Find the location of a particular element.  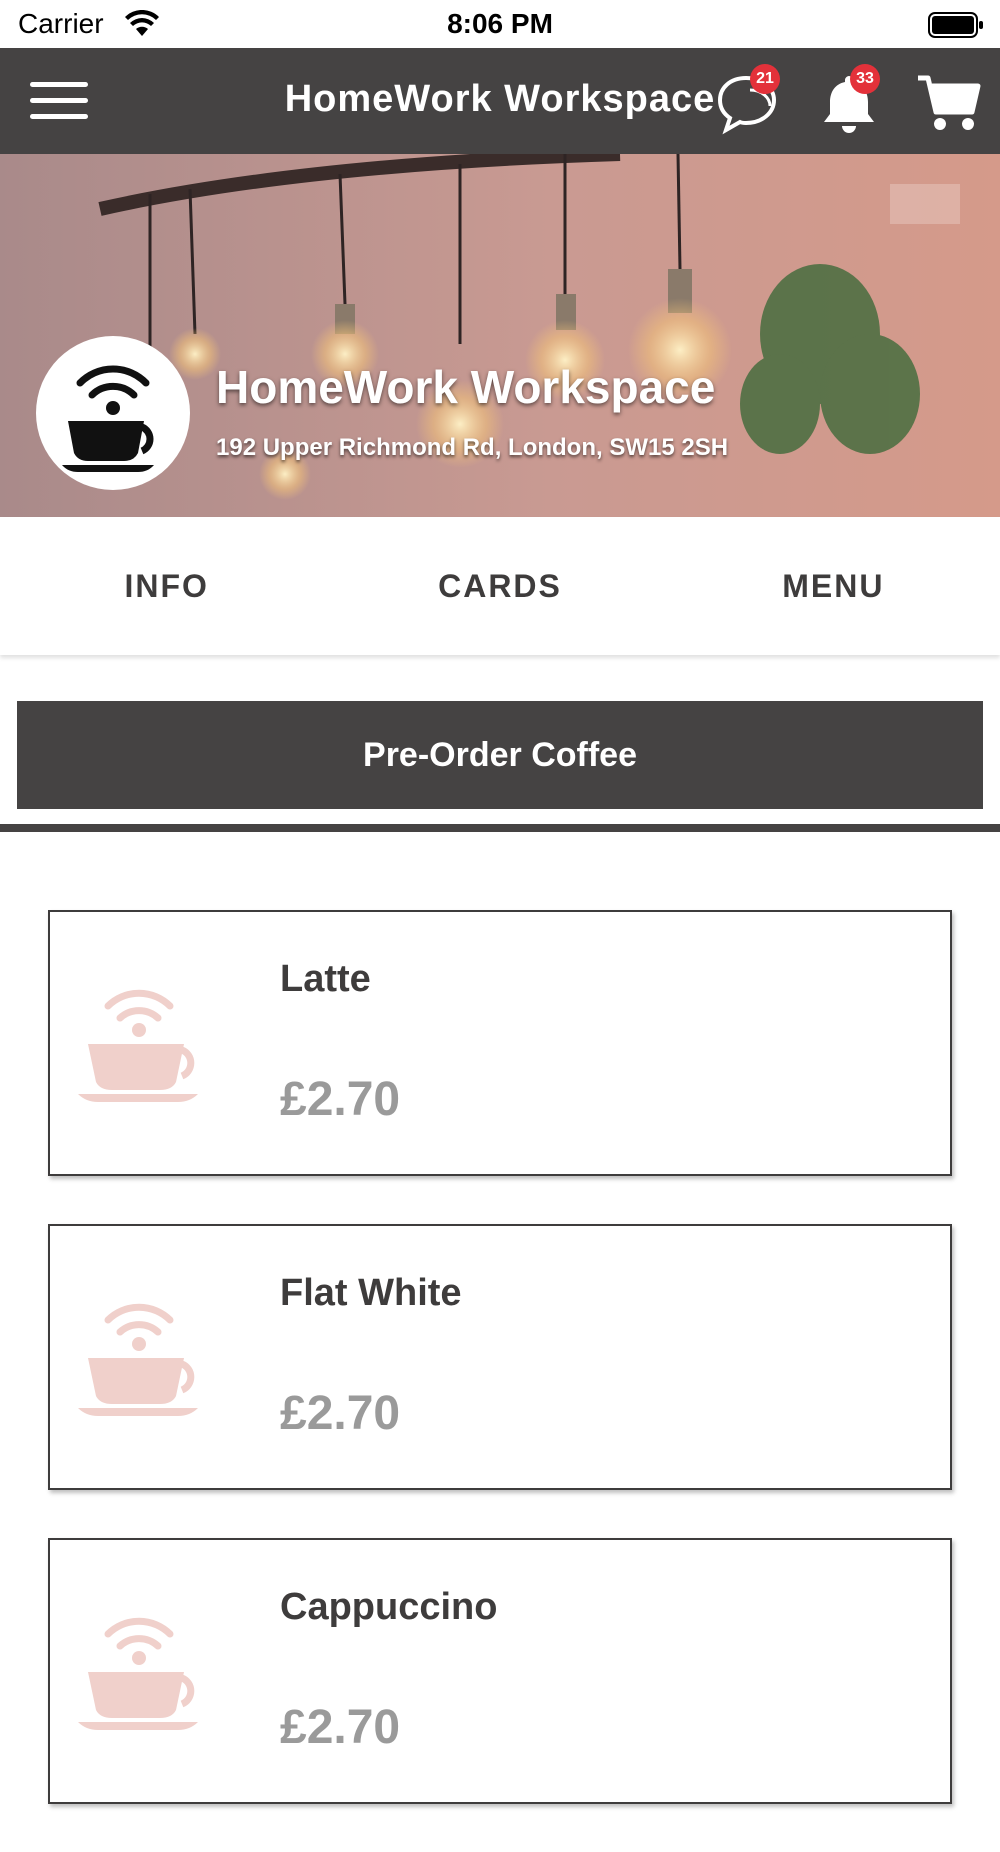

cart-icon is located at coordinates (949, 103).